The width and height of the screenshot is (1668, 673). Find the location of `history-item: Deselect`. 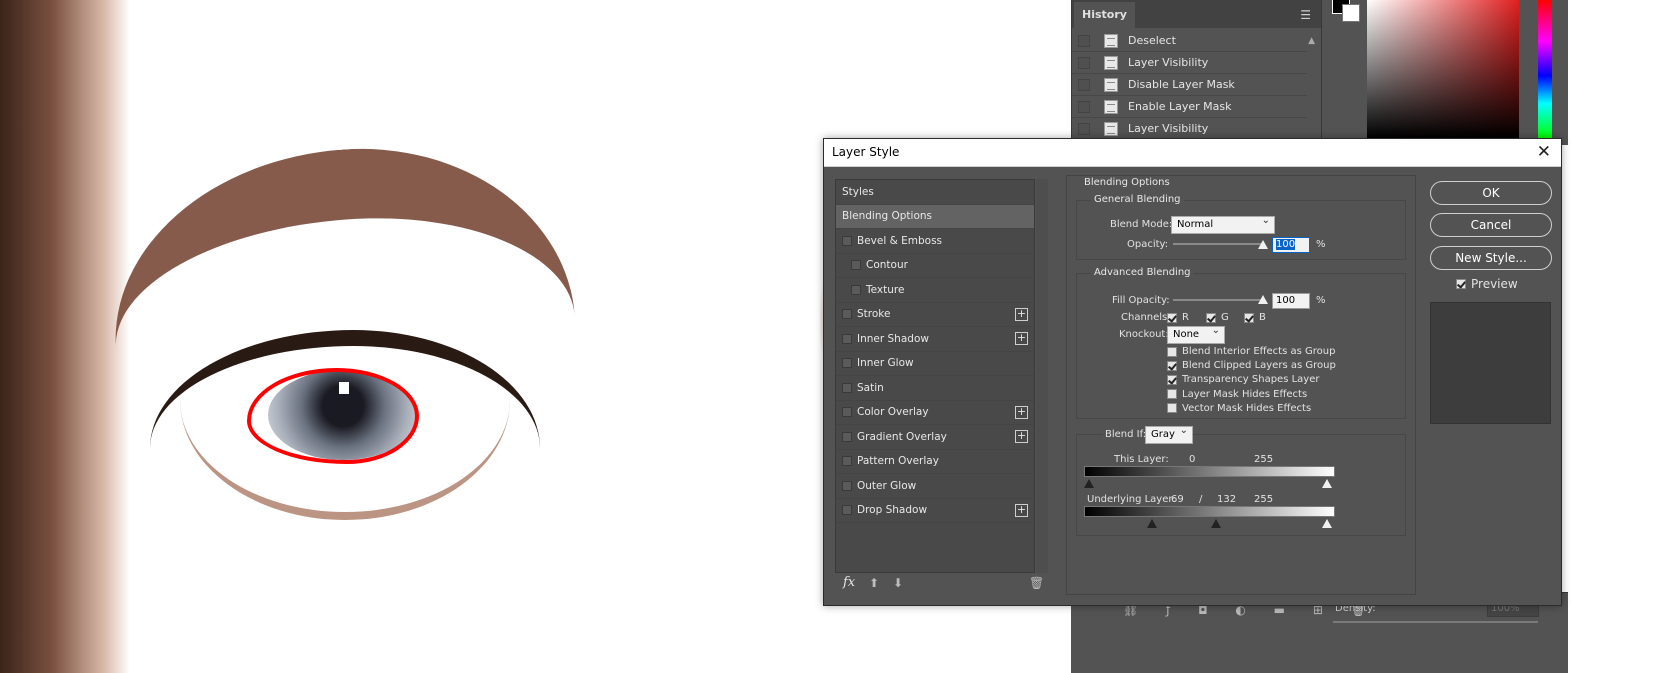

history-item: Deselect is located at coordinates (1189, 41).